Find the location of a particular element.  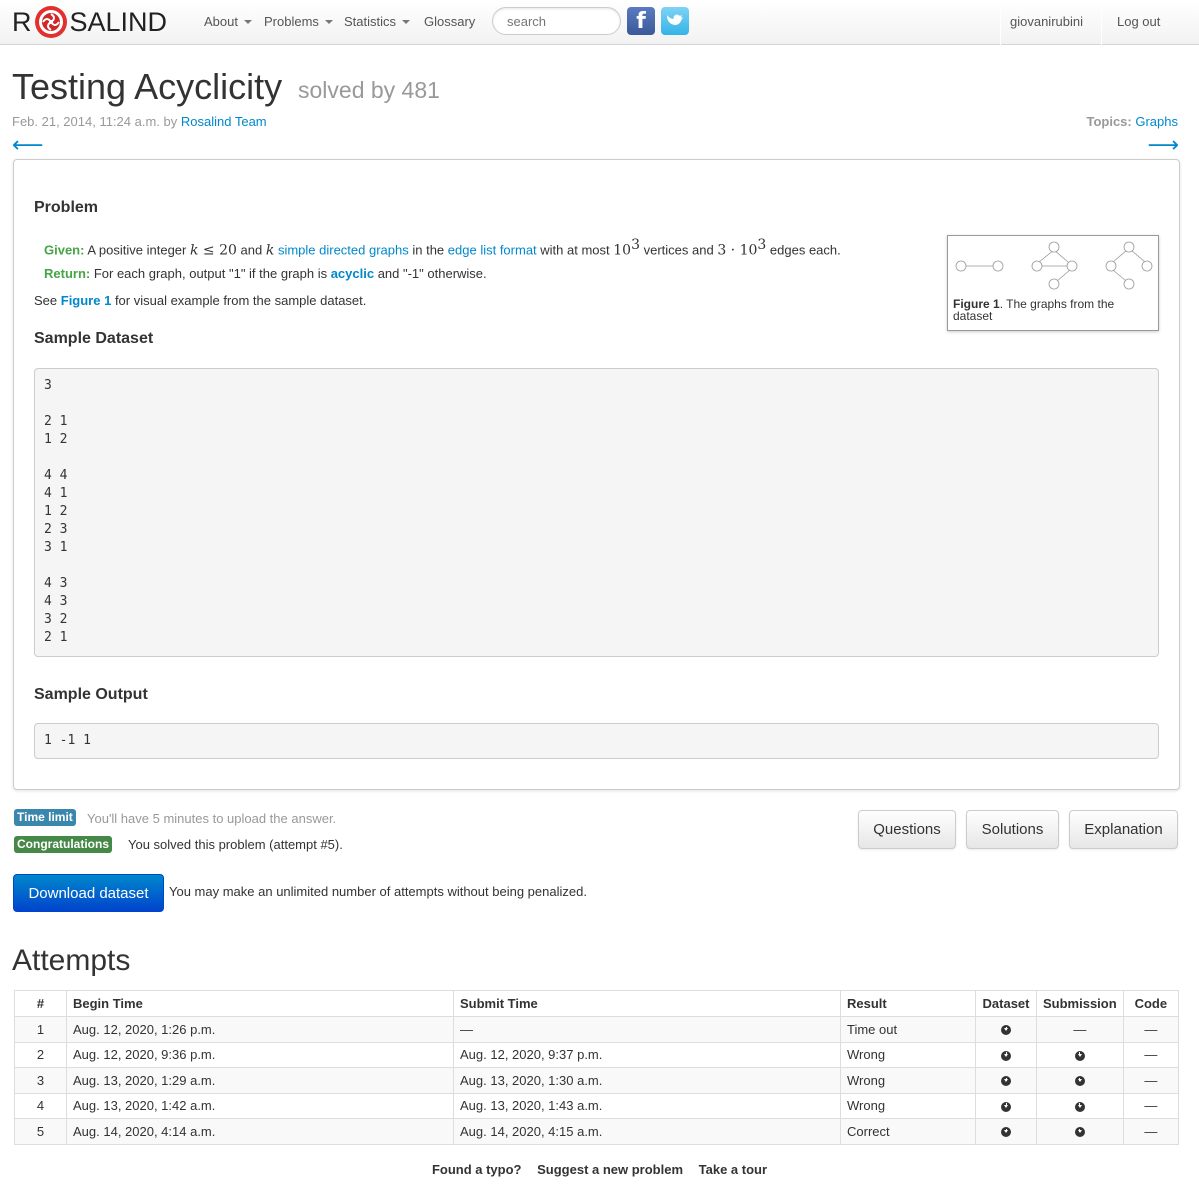

logo-text-left: R is located at coordinates (22, 21).